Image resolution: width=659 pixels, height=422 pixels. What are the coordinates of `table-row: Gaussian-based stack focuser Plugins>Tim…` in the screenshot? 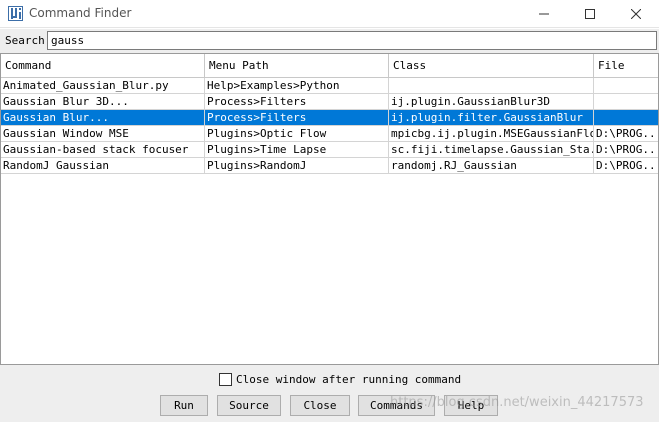 It's located at (330, 150).